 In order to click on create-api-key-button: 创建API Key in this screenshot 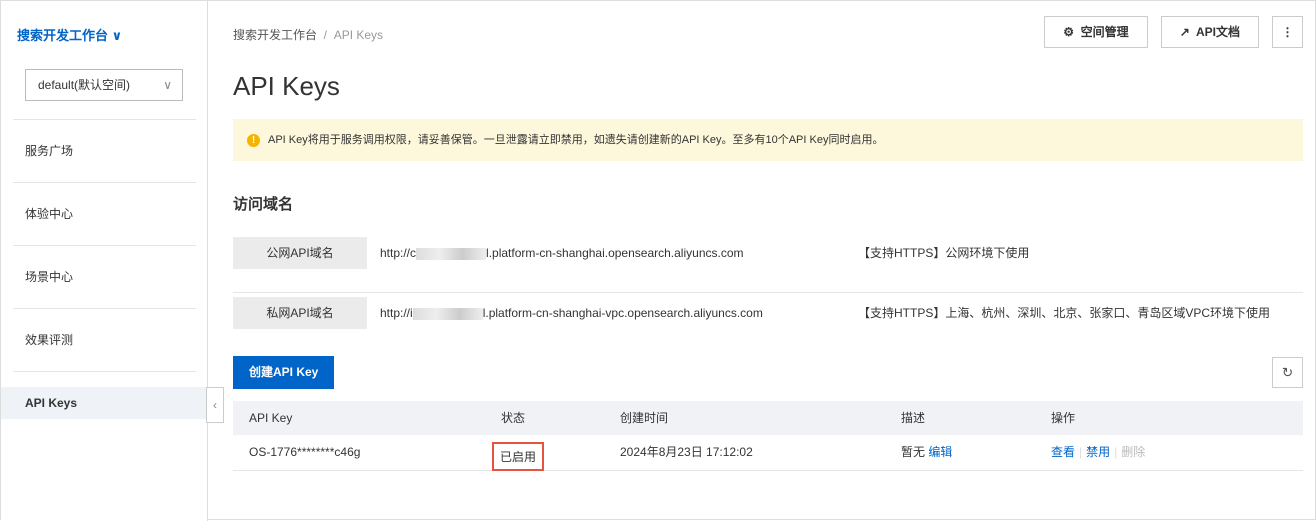, I will do `click(284, 372)`.